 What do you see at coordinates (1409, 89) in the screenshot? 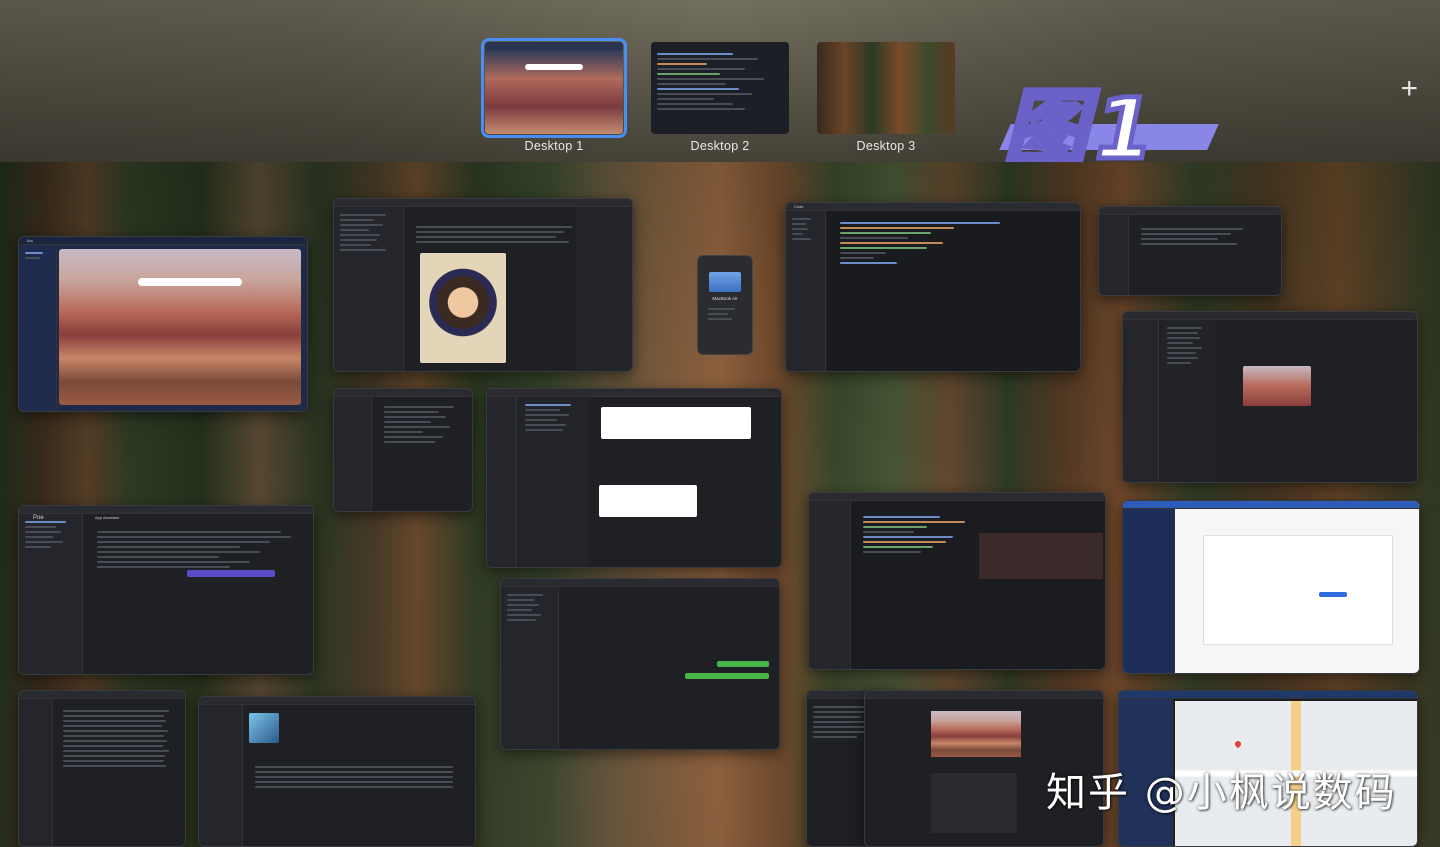
I see `add-space-button: +` at bounding box center [1409, 89].